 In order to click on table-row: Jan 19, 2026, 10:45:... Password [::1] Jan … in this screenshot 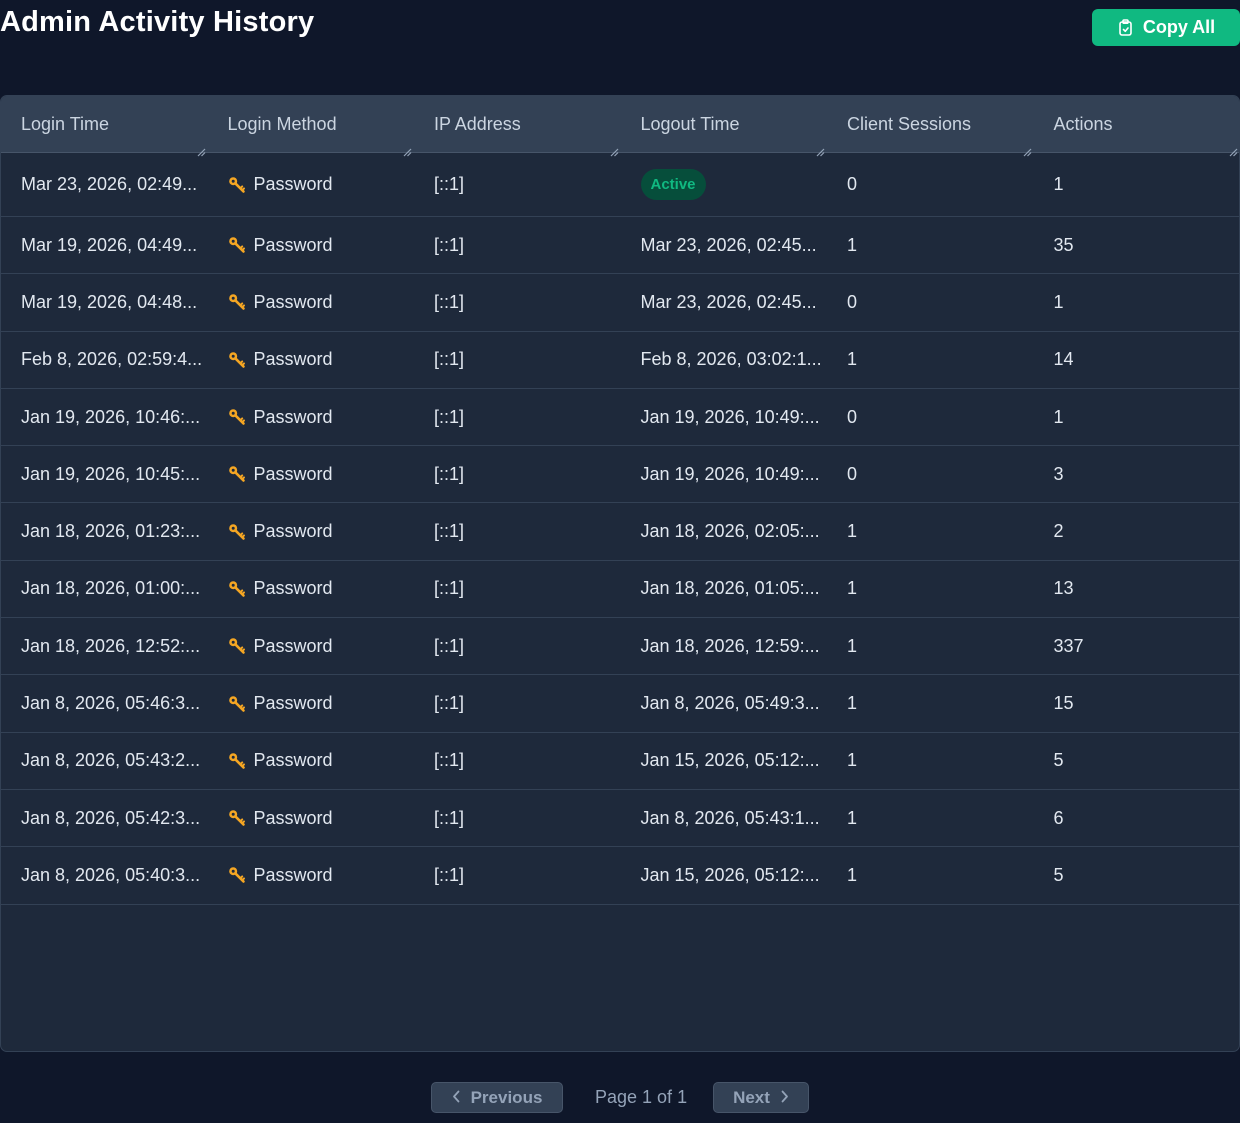, I will do `click(620, 475)`.